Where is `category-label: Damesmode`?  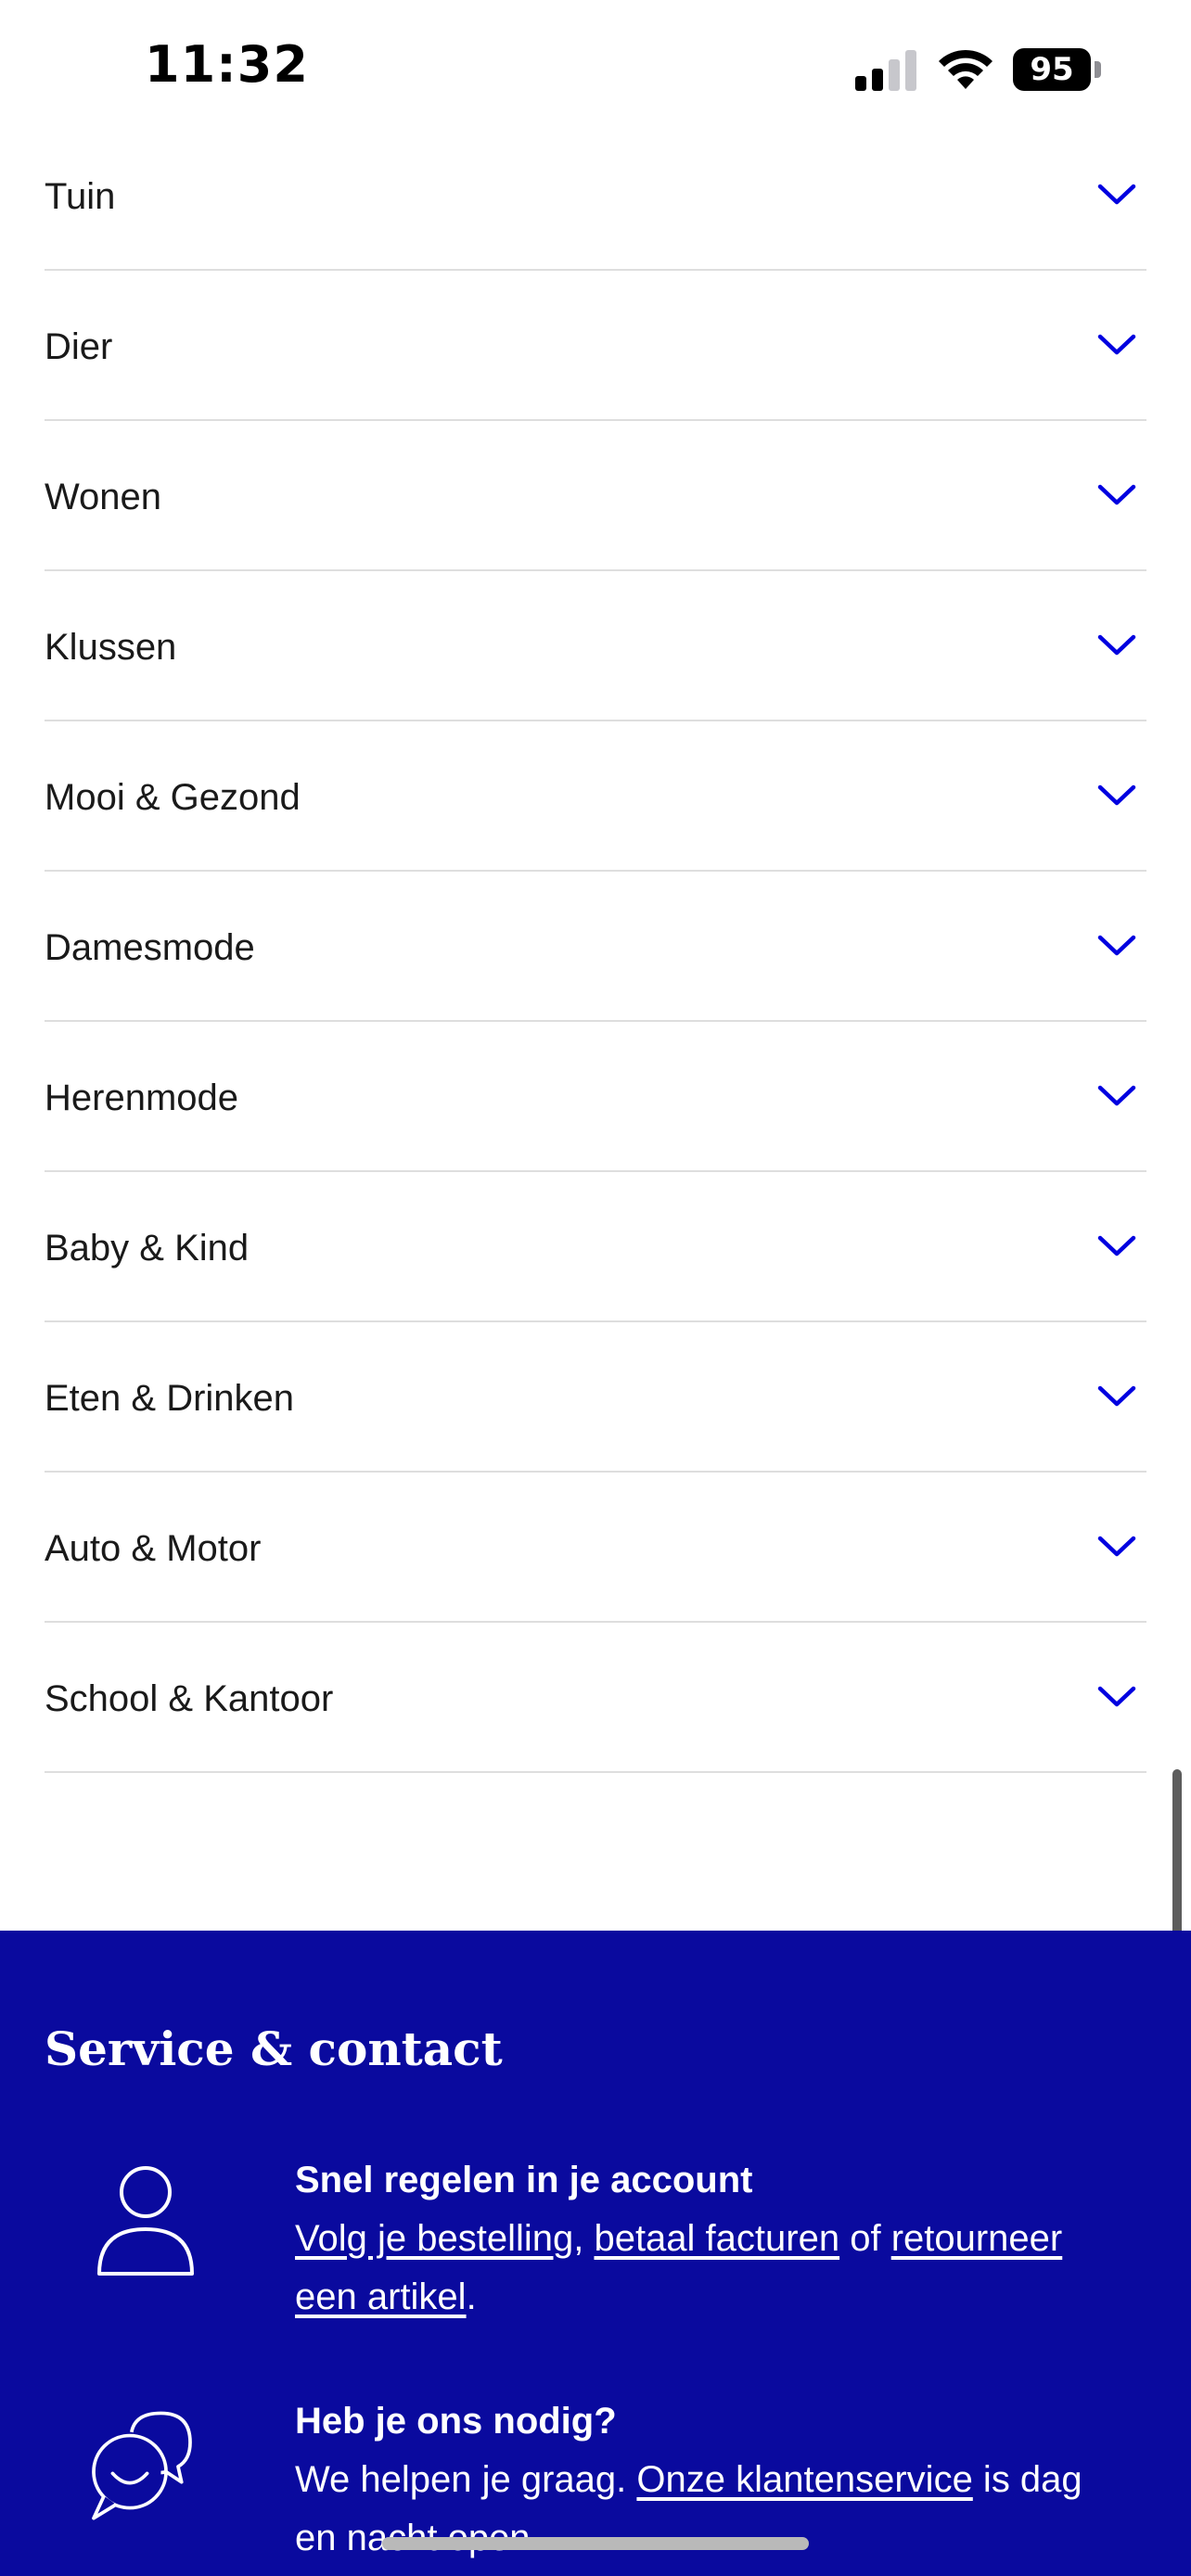 category-label: Damesmode is located at coordinates (150, 947).